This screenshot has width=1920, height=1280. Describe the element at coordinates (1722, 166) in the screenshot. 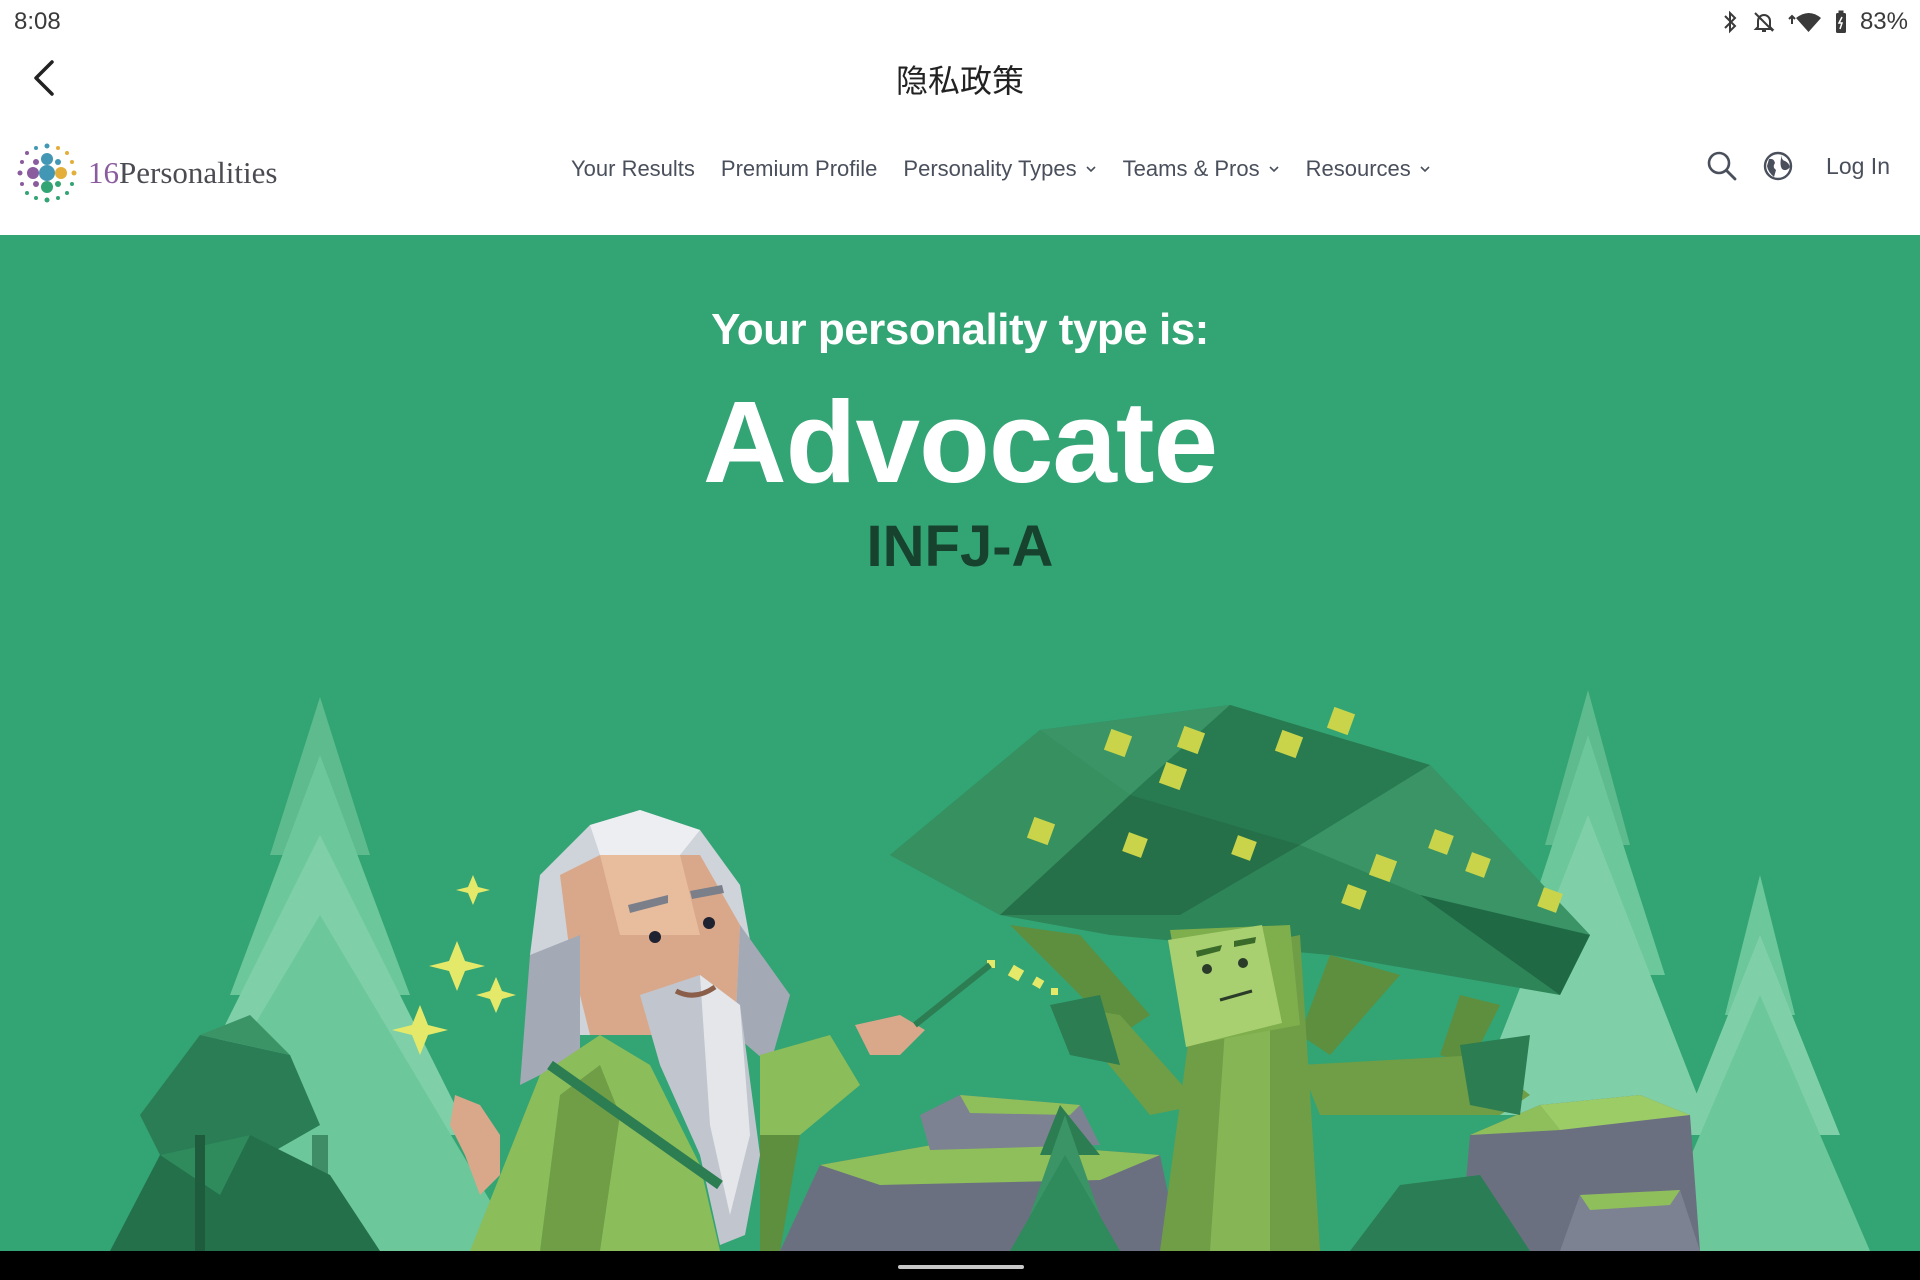

I see `search-icon` at that location.